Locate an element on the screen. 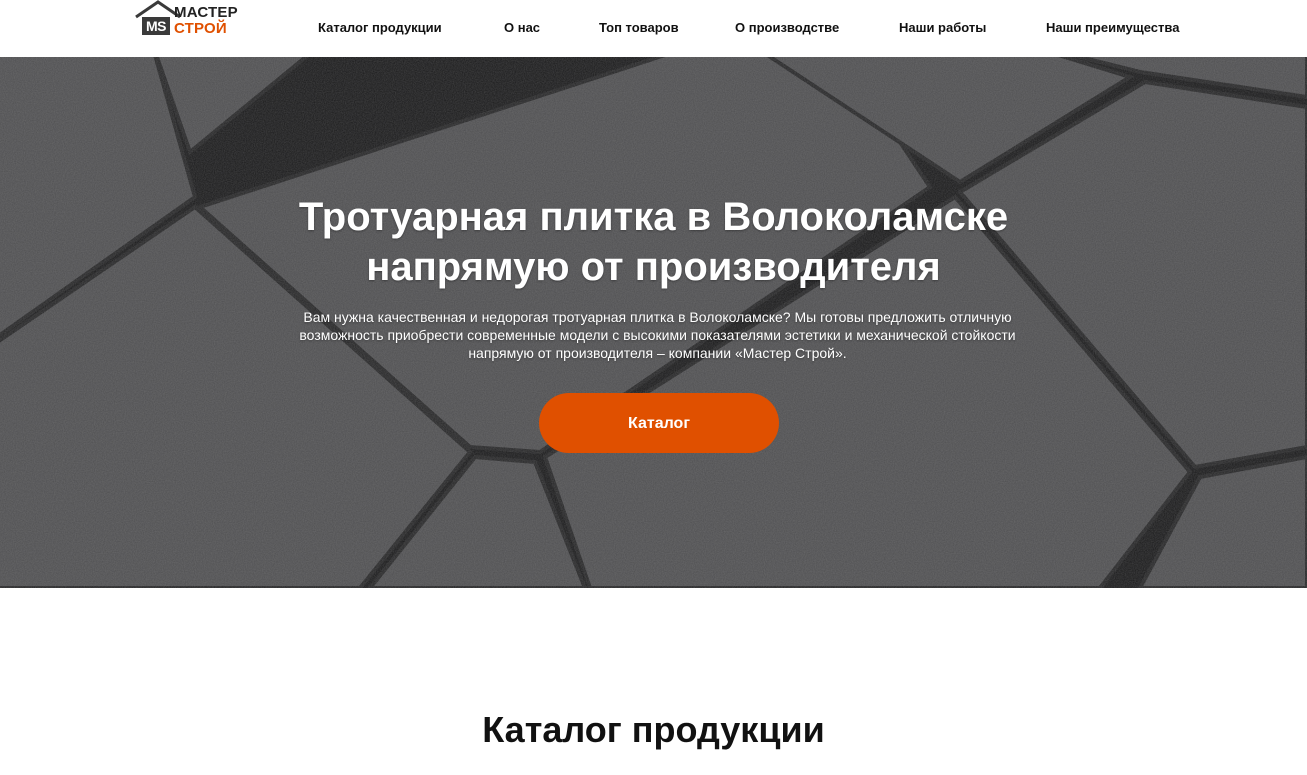 The height and width of the screenshot is (775, 1307). logo-text-bottom: СТРОЙ is located at coordinates (200, 28).